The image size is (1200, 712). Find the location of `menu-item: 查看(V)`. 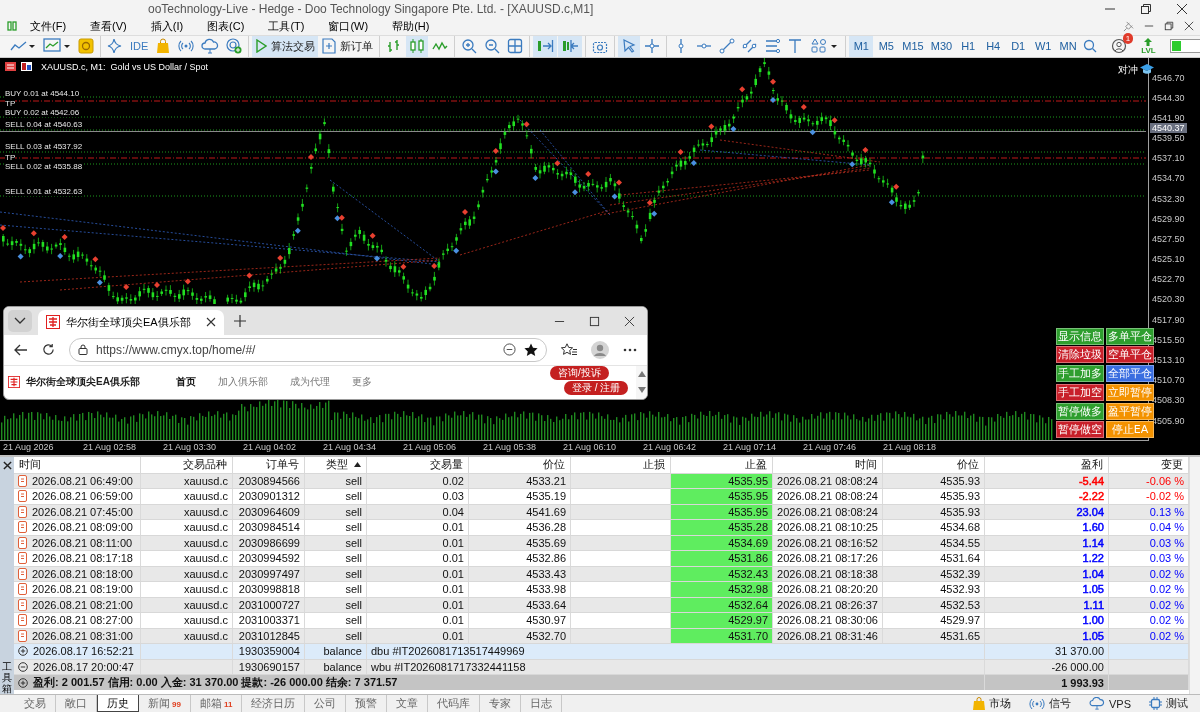

menu-item: 查看(V) is located at coordinates (108, 26).